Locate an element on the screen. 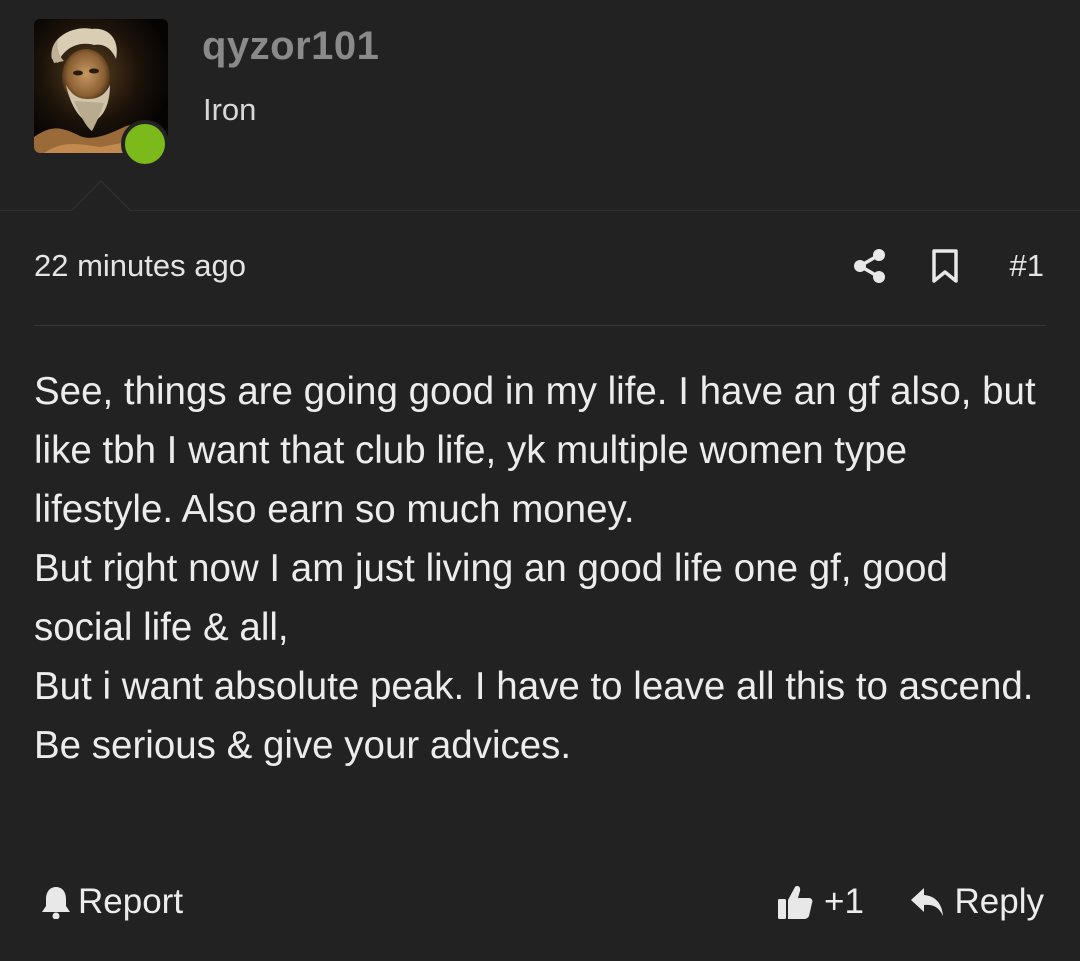 Image resolution: width=1080 pixels, height=961 pixels. like-count: +1 is located at coordinates (844, 901).